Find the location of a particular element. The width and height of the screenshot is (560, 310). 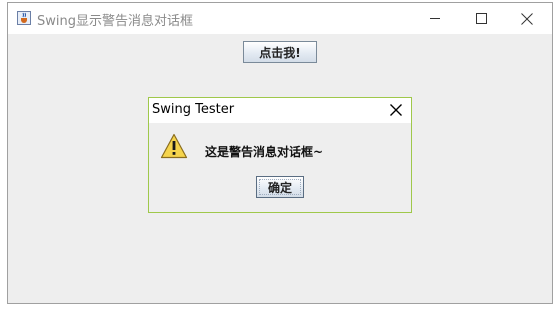

window-title: Swing显示警告消息对话框 is located at coordinates (115, 21).